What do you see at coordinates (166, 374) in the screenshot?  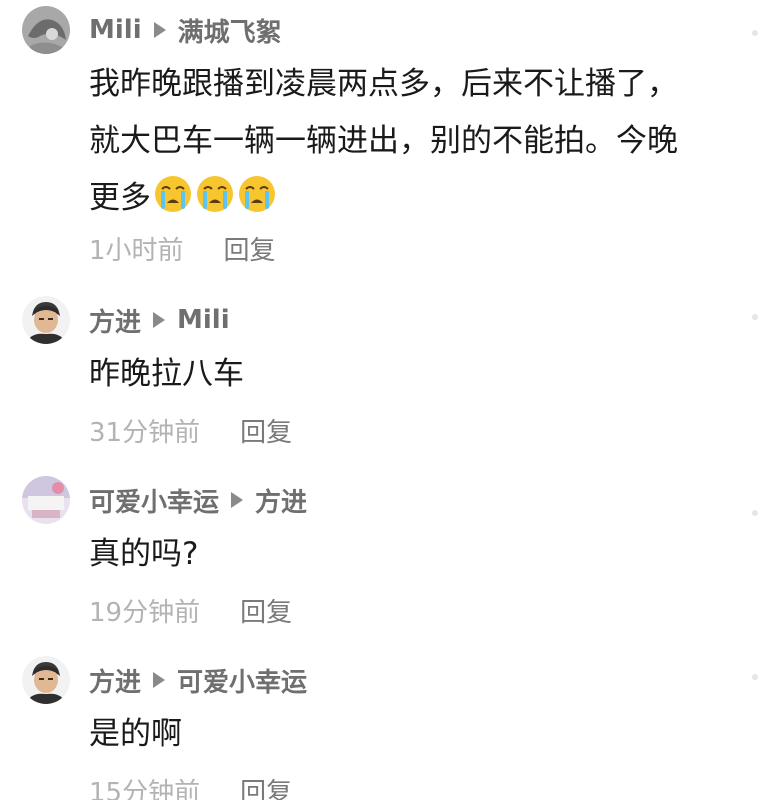 I see `comment-line: 昨晚拉八车` at bounding box center [166, 374].